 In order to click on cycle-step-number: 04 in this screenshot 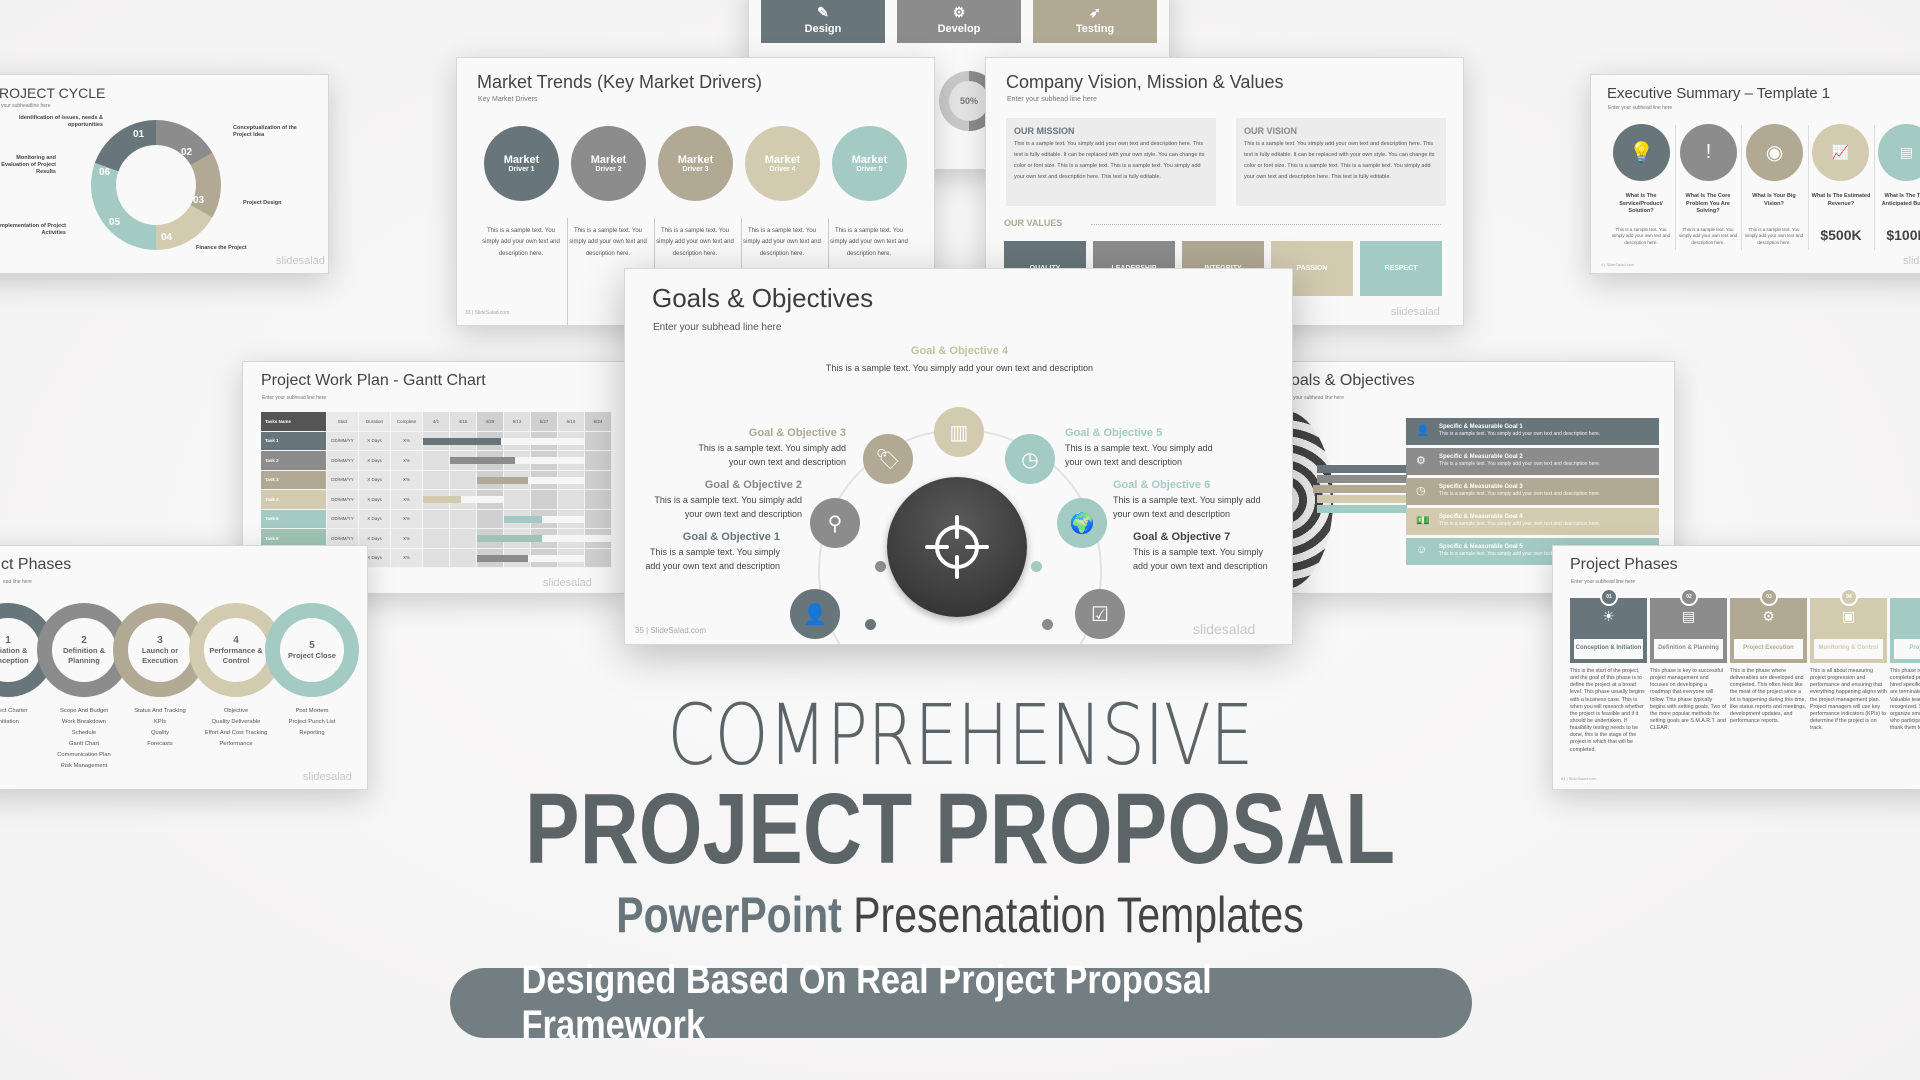, I will do `click(167, 237)`.